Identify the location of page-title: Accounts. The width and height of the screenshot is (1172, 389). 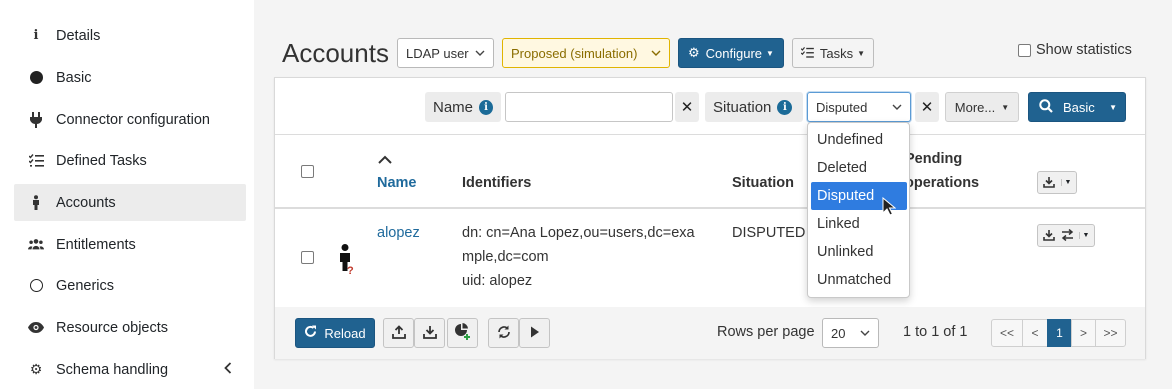
(335, 53).